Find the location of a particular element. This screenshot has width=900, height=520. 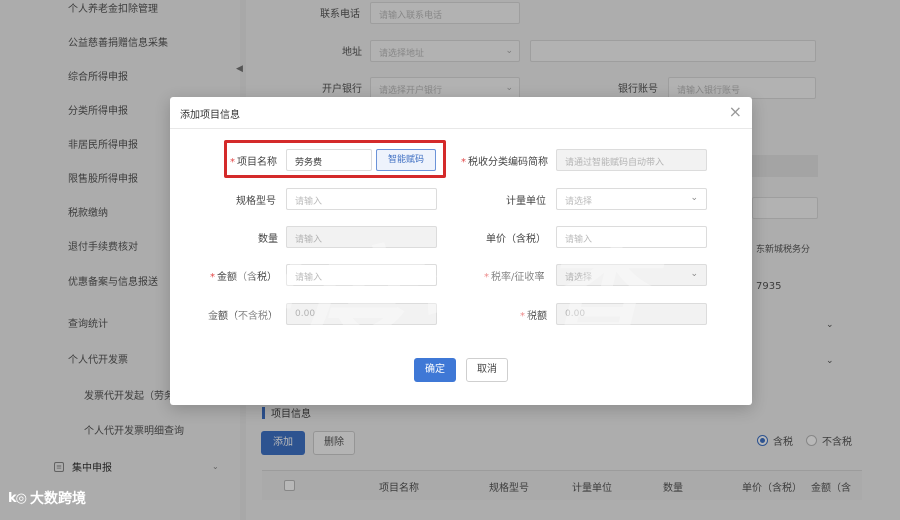

close-icon: × is located at coordinates (735, 112).